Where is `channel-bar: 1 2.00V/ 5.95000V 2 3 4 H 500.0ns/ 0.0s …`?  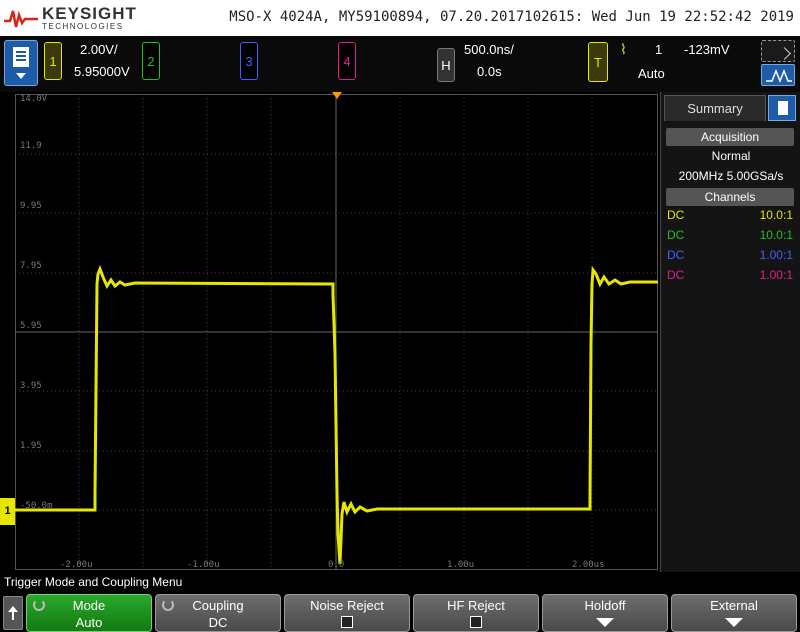
channel-bar: 1 2.00V/ 5.95000V 2 3 4 H 500.0ns/ 0.0s … is located at coordinates (400, 64).